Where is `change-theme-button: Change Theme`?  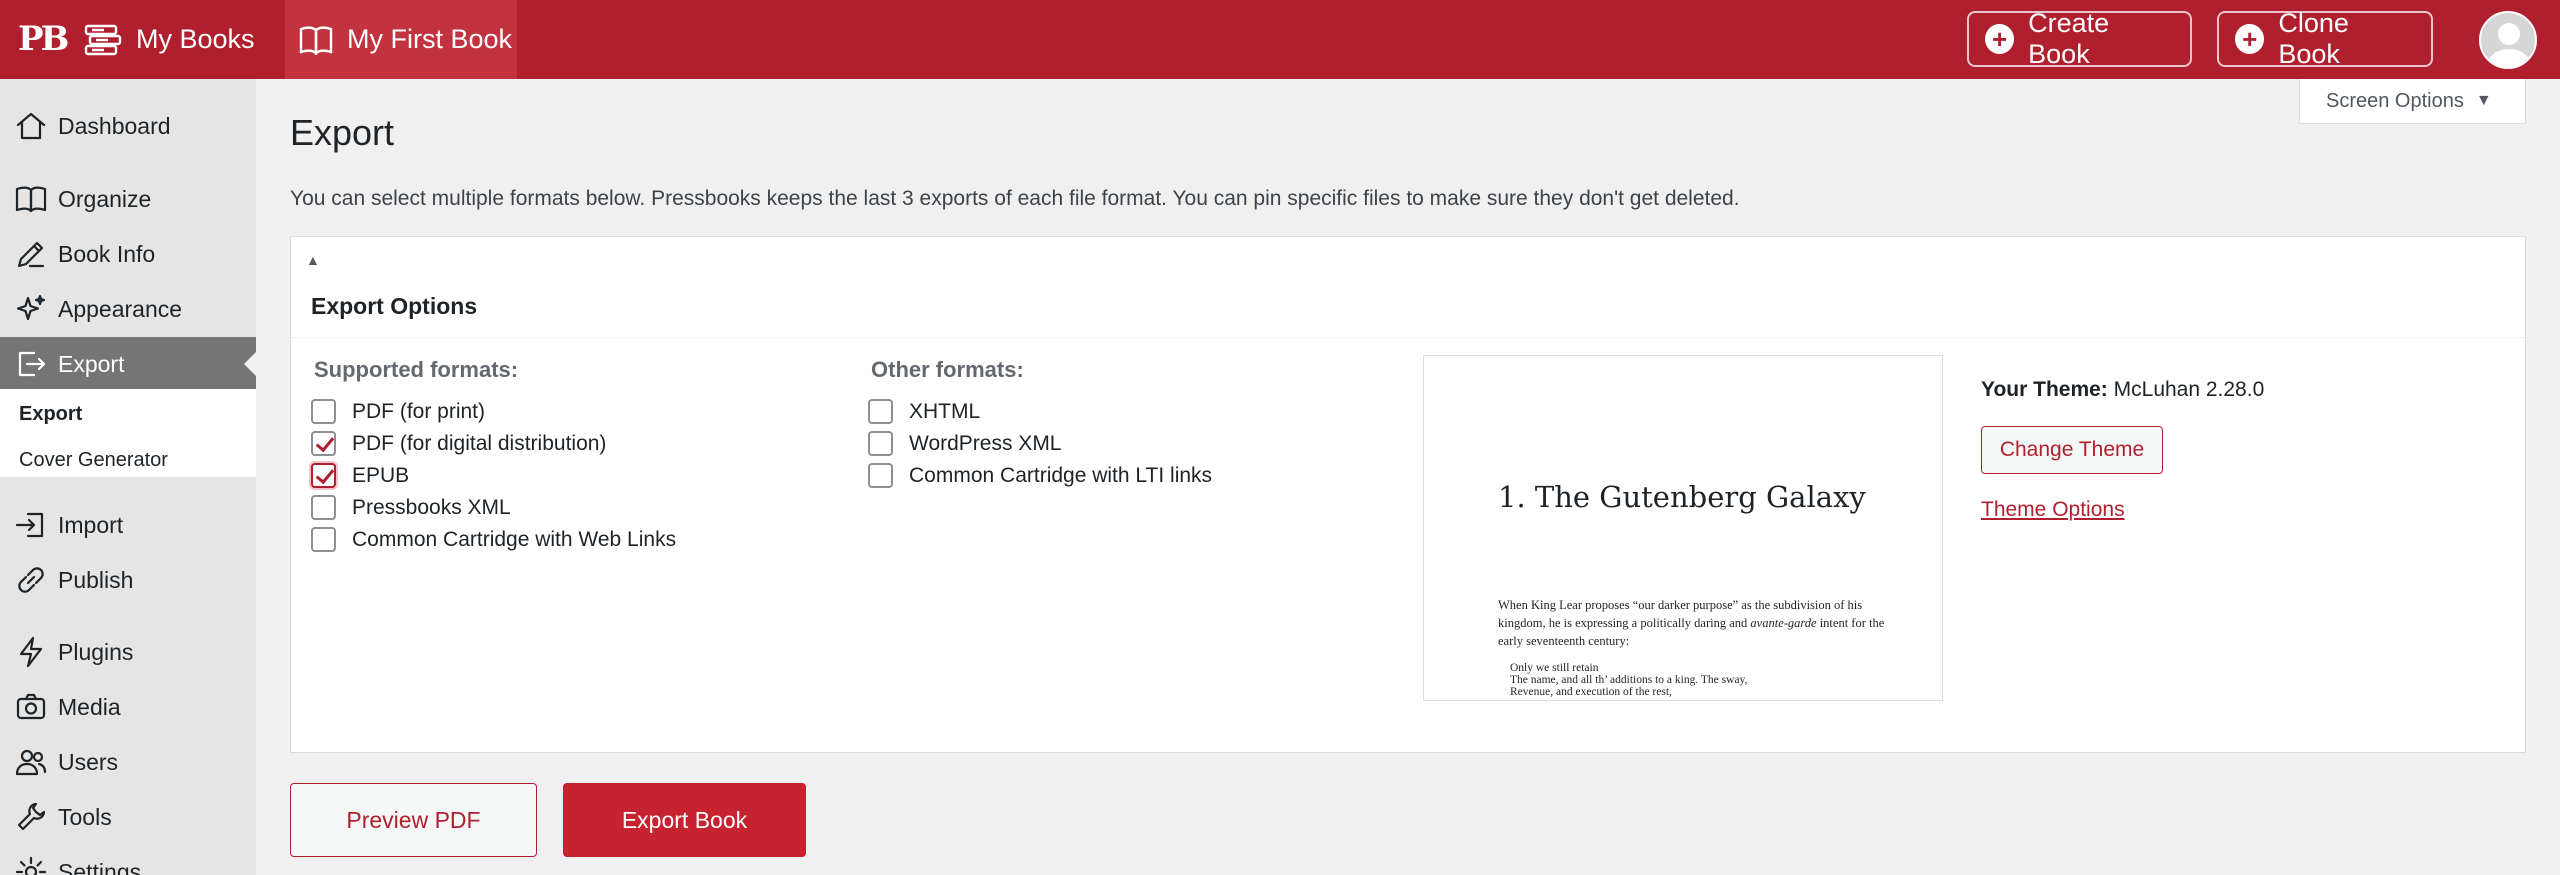
change-theme-button: Change Theme is located at coordinates (2072, 450).